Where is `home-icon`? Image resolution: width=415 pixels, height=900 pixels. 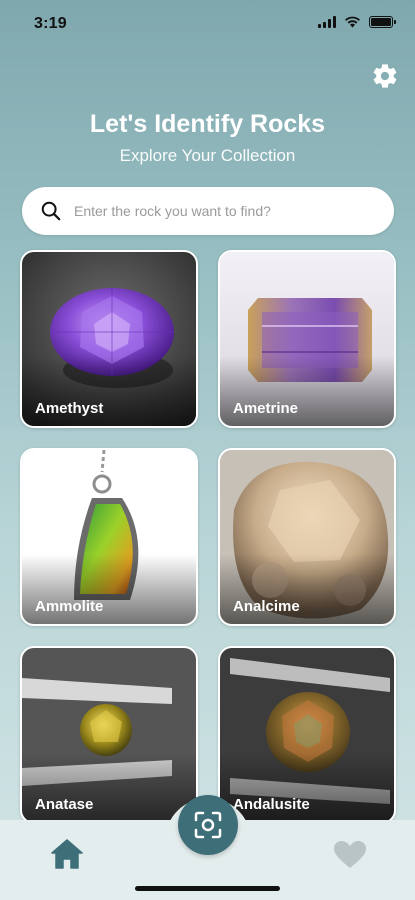 home-icon is located at coordinates (67, 854).